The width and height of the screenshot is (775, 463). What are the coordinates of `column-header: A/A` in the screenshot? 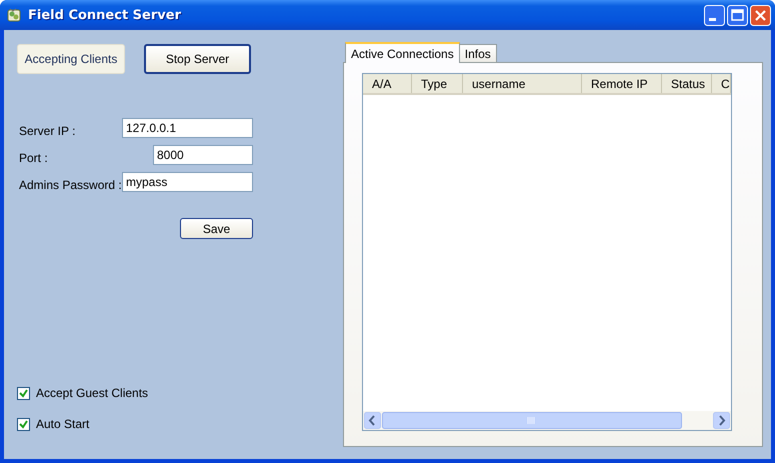 It's located at (387, 83).